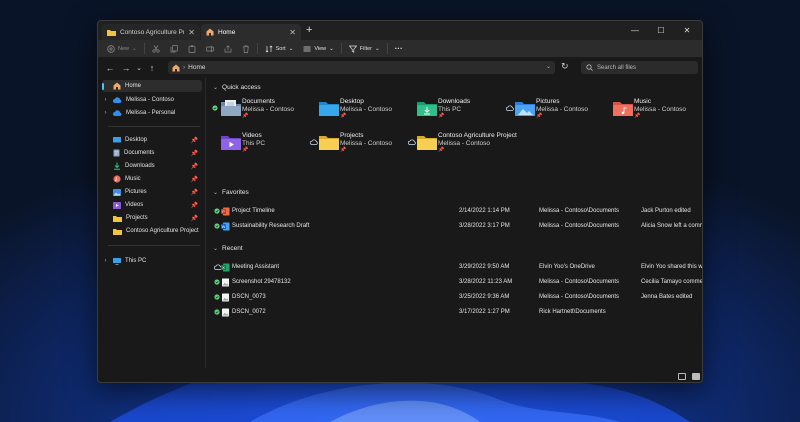 The image size is (800, 422). I want to click on command-bar: New ⌄ Sort ⌄ View ⌄ Filter ⌄ ···, so click(400, 48).